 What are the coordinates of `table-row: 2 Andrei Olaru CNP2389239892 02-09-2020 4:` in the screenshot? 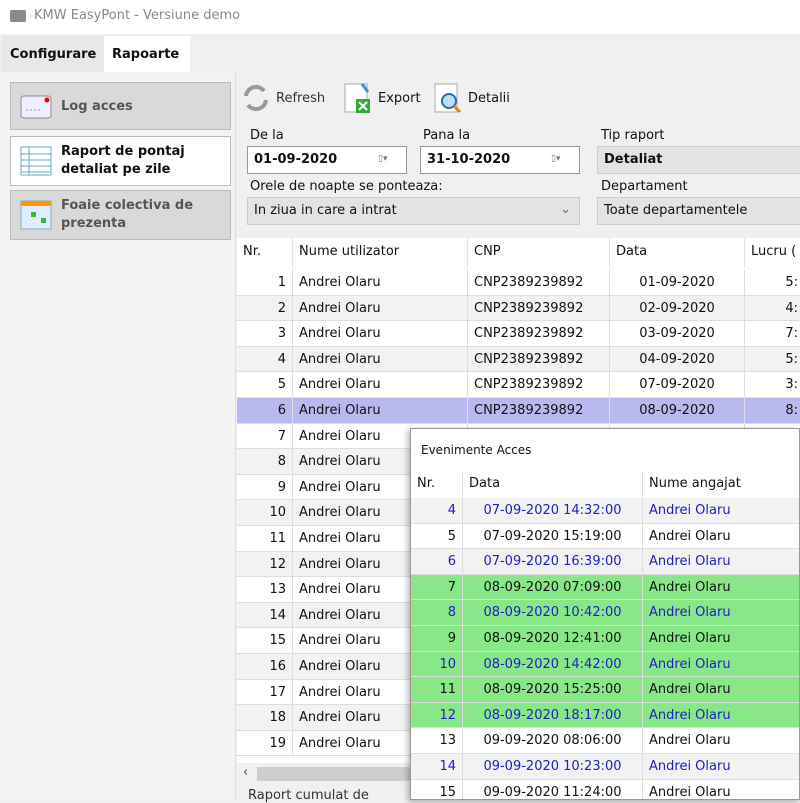 It's located at (518, 308).